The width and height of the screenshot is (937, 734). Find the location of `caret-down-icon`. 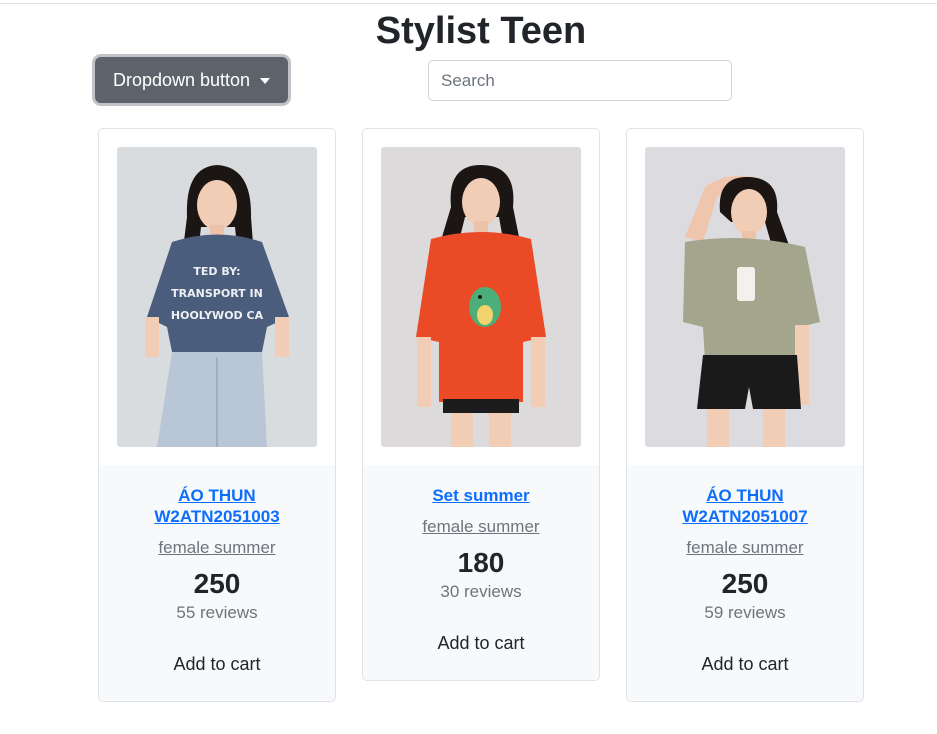

caret-down-icon is located at coordinates (265, 81).